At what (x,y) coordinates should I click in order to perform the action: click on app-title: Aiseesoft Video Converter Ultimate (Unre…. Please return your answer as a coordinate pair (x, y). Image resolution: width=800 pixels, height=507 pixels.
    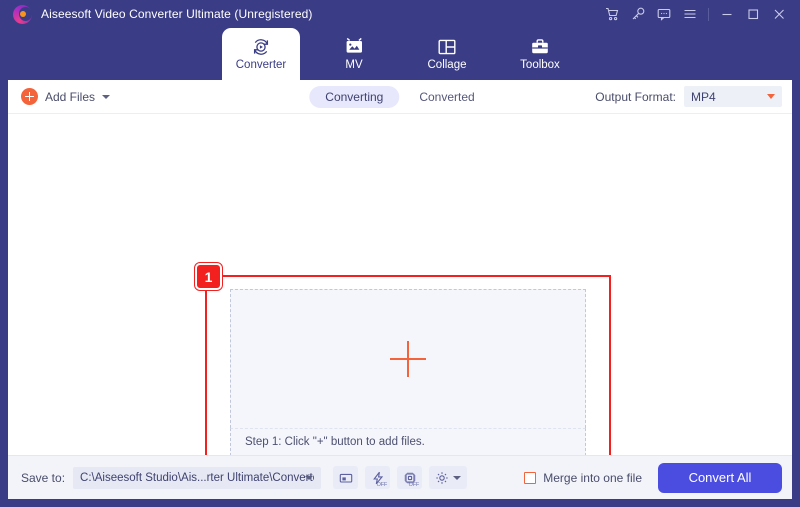
    Looking at the image, I should click on (177, 14).